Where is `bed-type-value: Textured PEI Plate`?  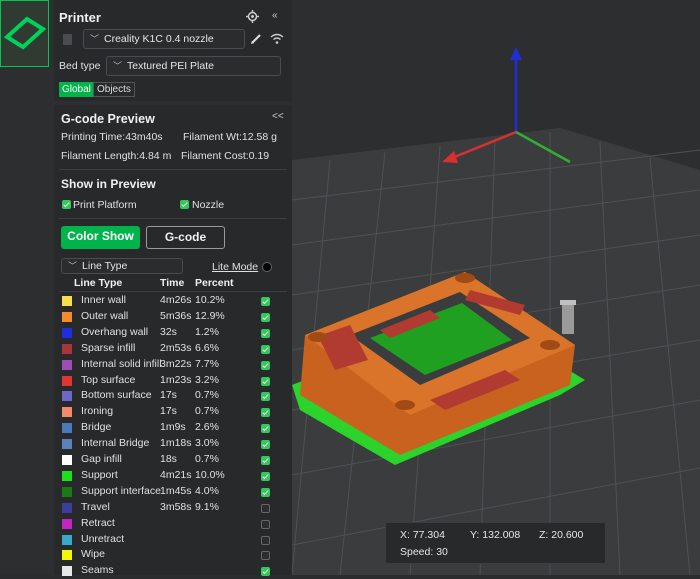 bed-type-value: Textured PEI Plate is located at coordinates (170, 66).